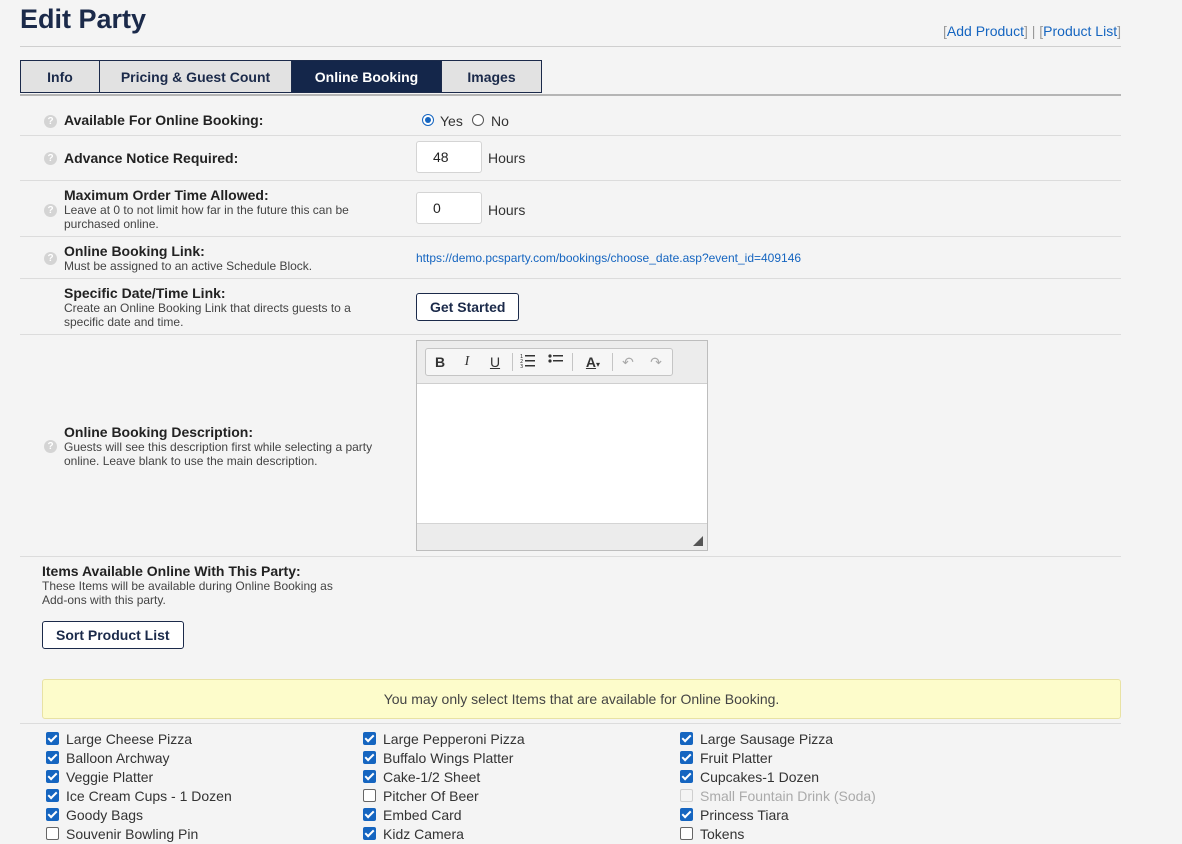 The image size is (1182, 844). Describe the element at coordinates (491, 76) in the screenshot. I see `tab-images: Images` at that location.